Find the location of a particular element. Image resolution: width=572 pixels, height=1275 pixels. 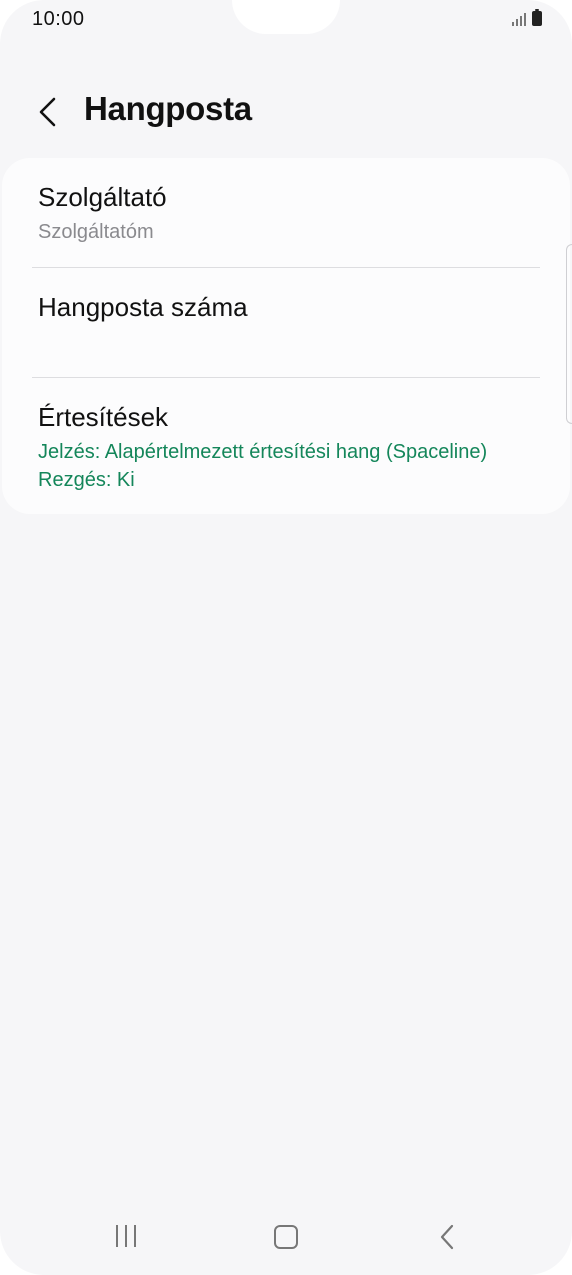

page-title: Hangposta is located at coordinates (168, 108).